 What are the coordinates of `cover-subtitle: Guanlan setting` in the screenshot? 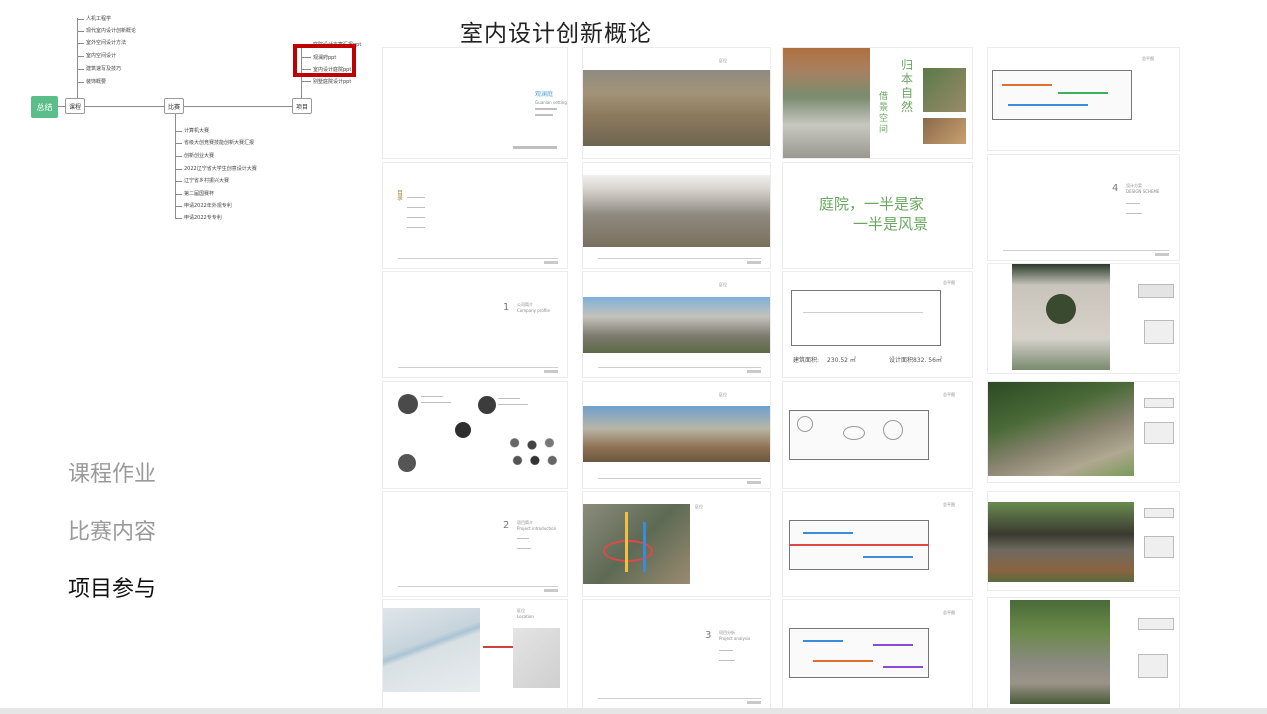 It's located at (551, 102).